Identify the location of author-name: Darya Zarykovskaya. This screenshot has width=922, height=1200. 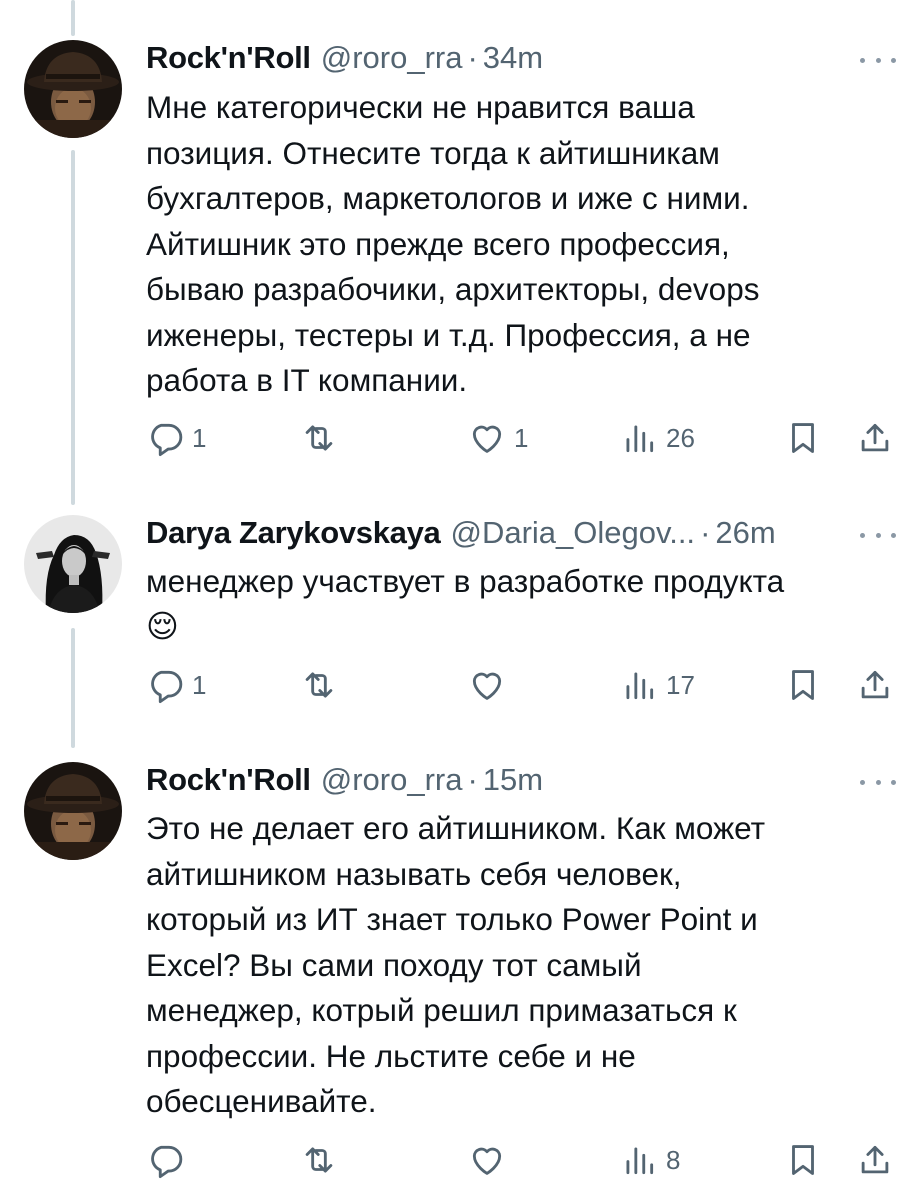
(293, 533).